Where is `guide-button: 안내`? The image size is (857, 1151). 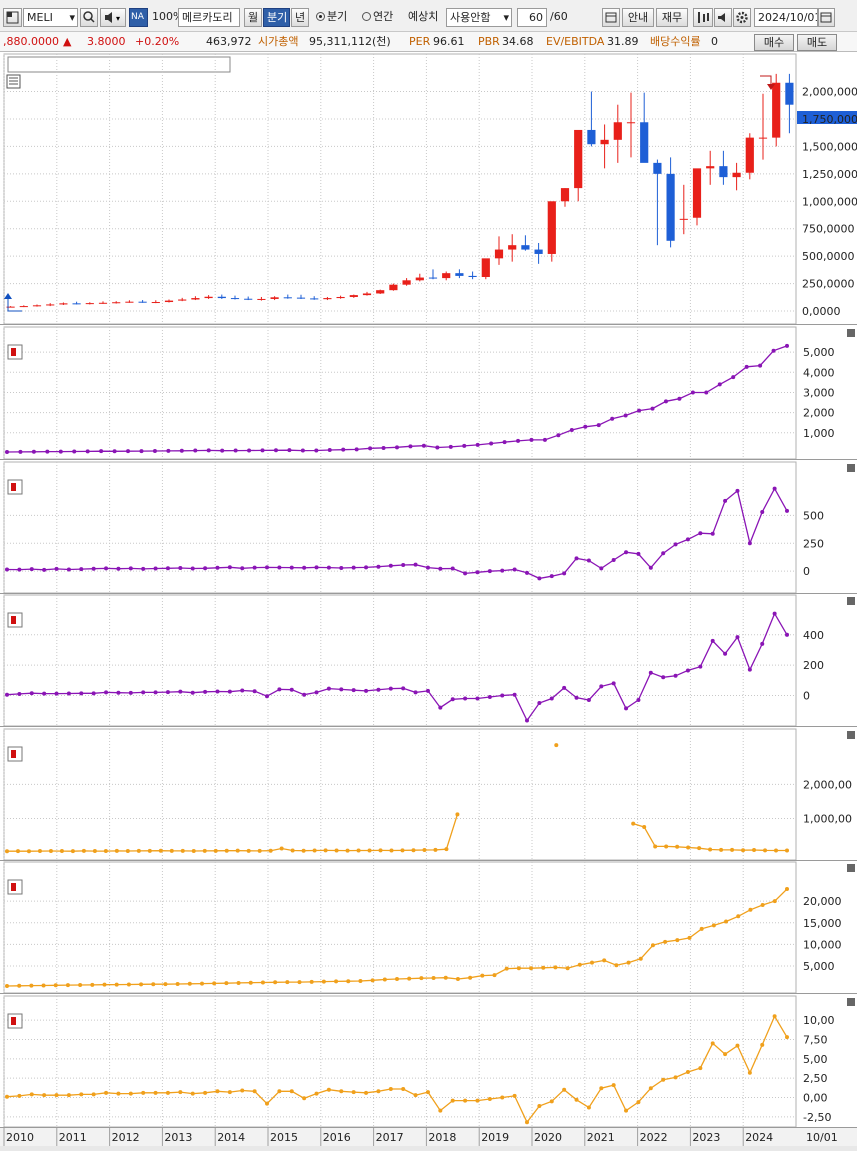 guide-button: 안내 is located at coordinates (638, 17).